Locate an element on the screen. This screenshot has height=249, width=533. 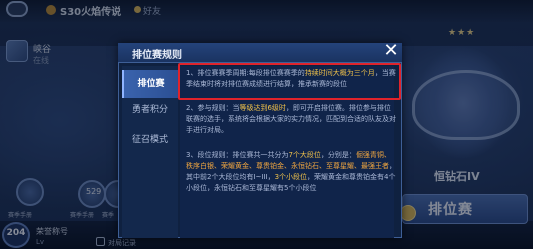
rule-highlight: 3个小段位 is located at coordinates (291, 177).